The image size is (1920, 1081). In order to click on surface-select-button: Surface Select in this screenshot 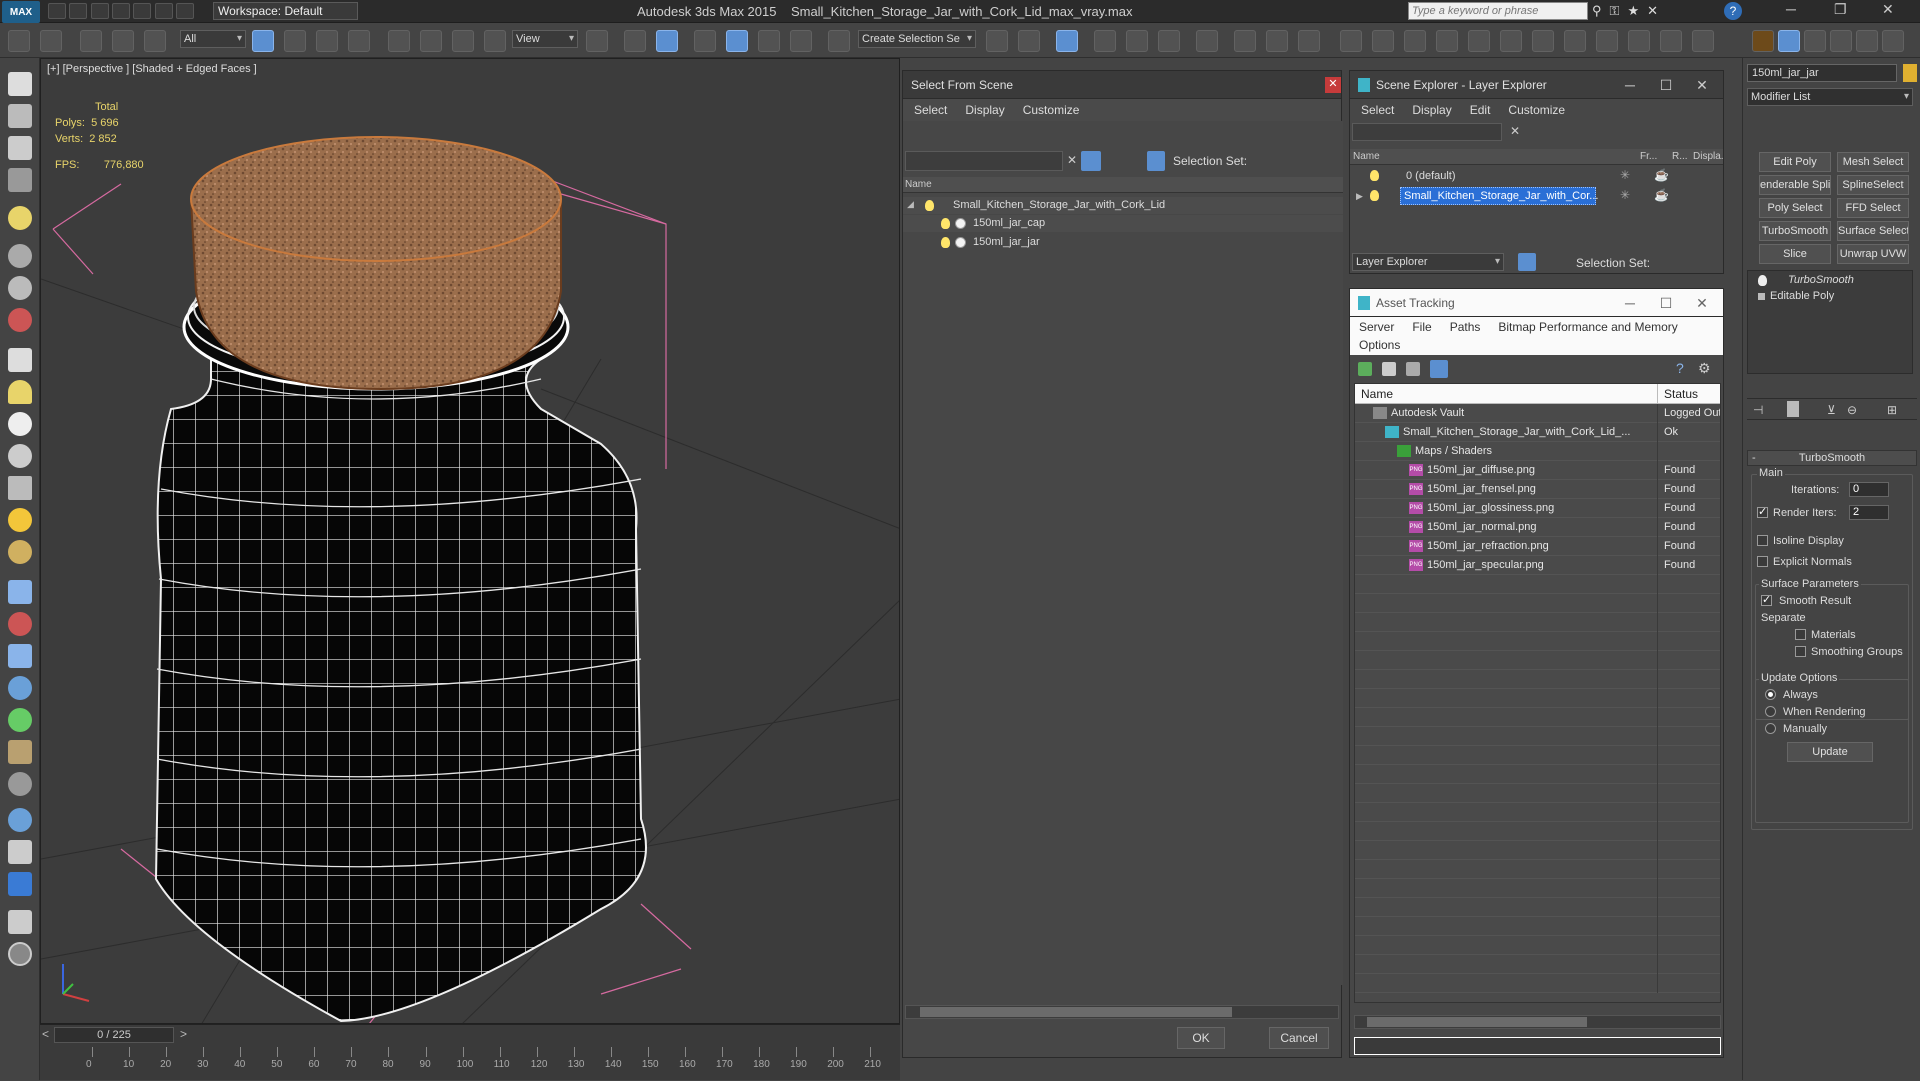, I will do `click(1873, 231)`.